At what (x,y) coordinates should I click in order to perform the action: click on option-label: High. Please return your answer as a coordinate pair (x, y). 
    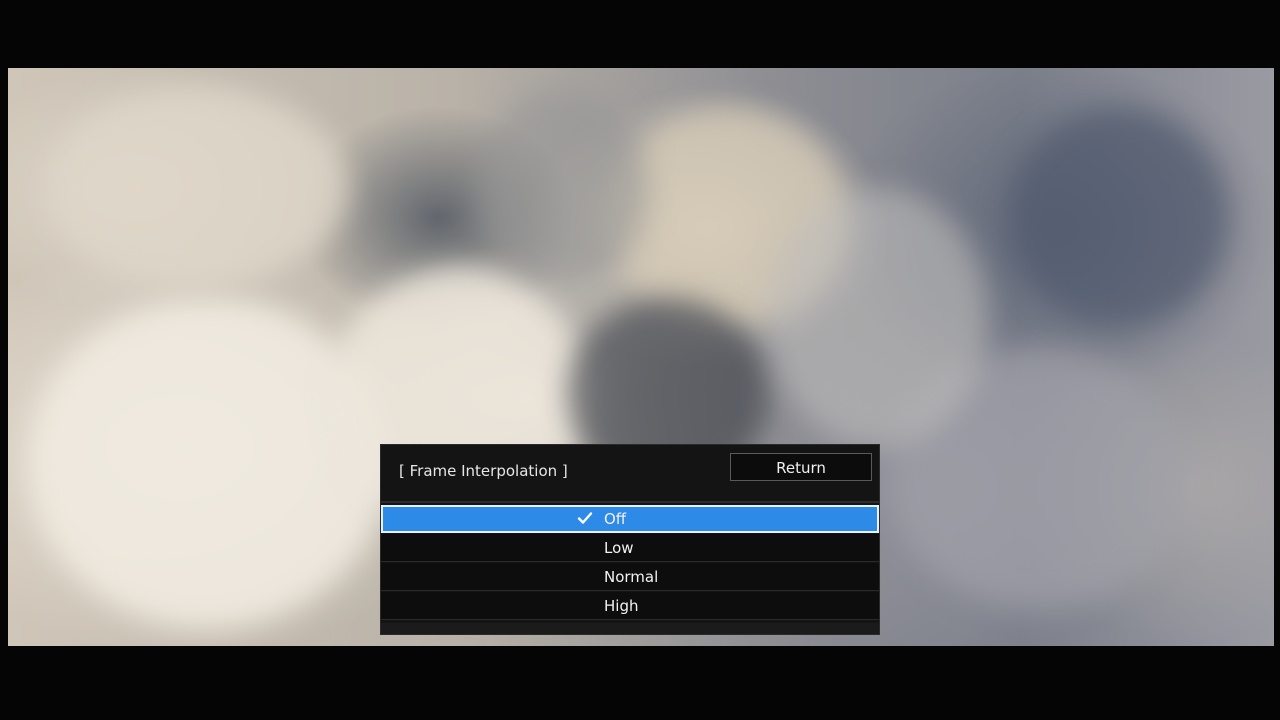
    Looking at the image, I should click on (621, 606).